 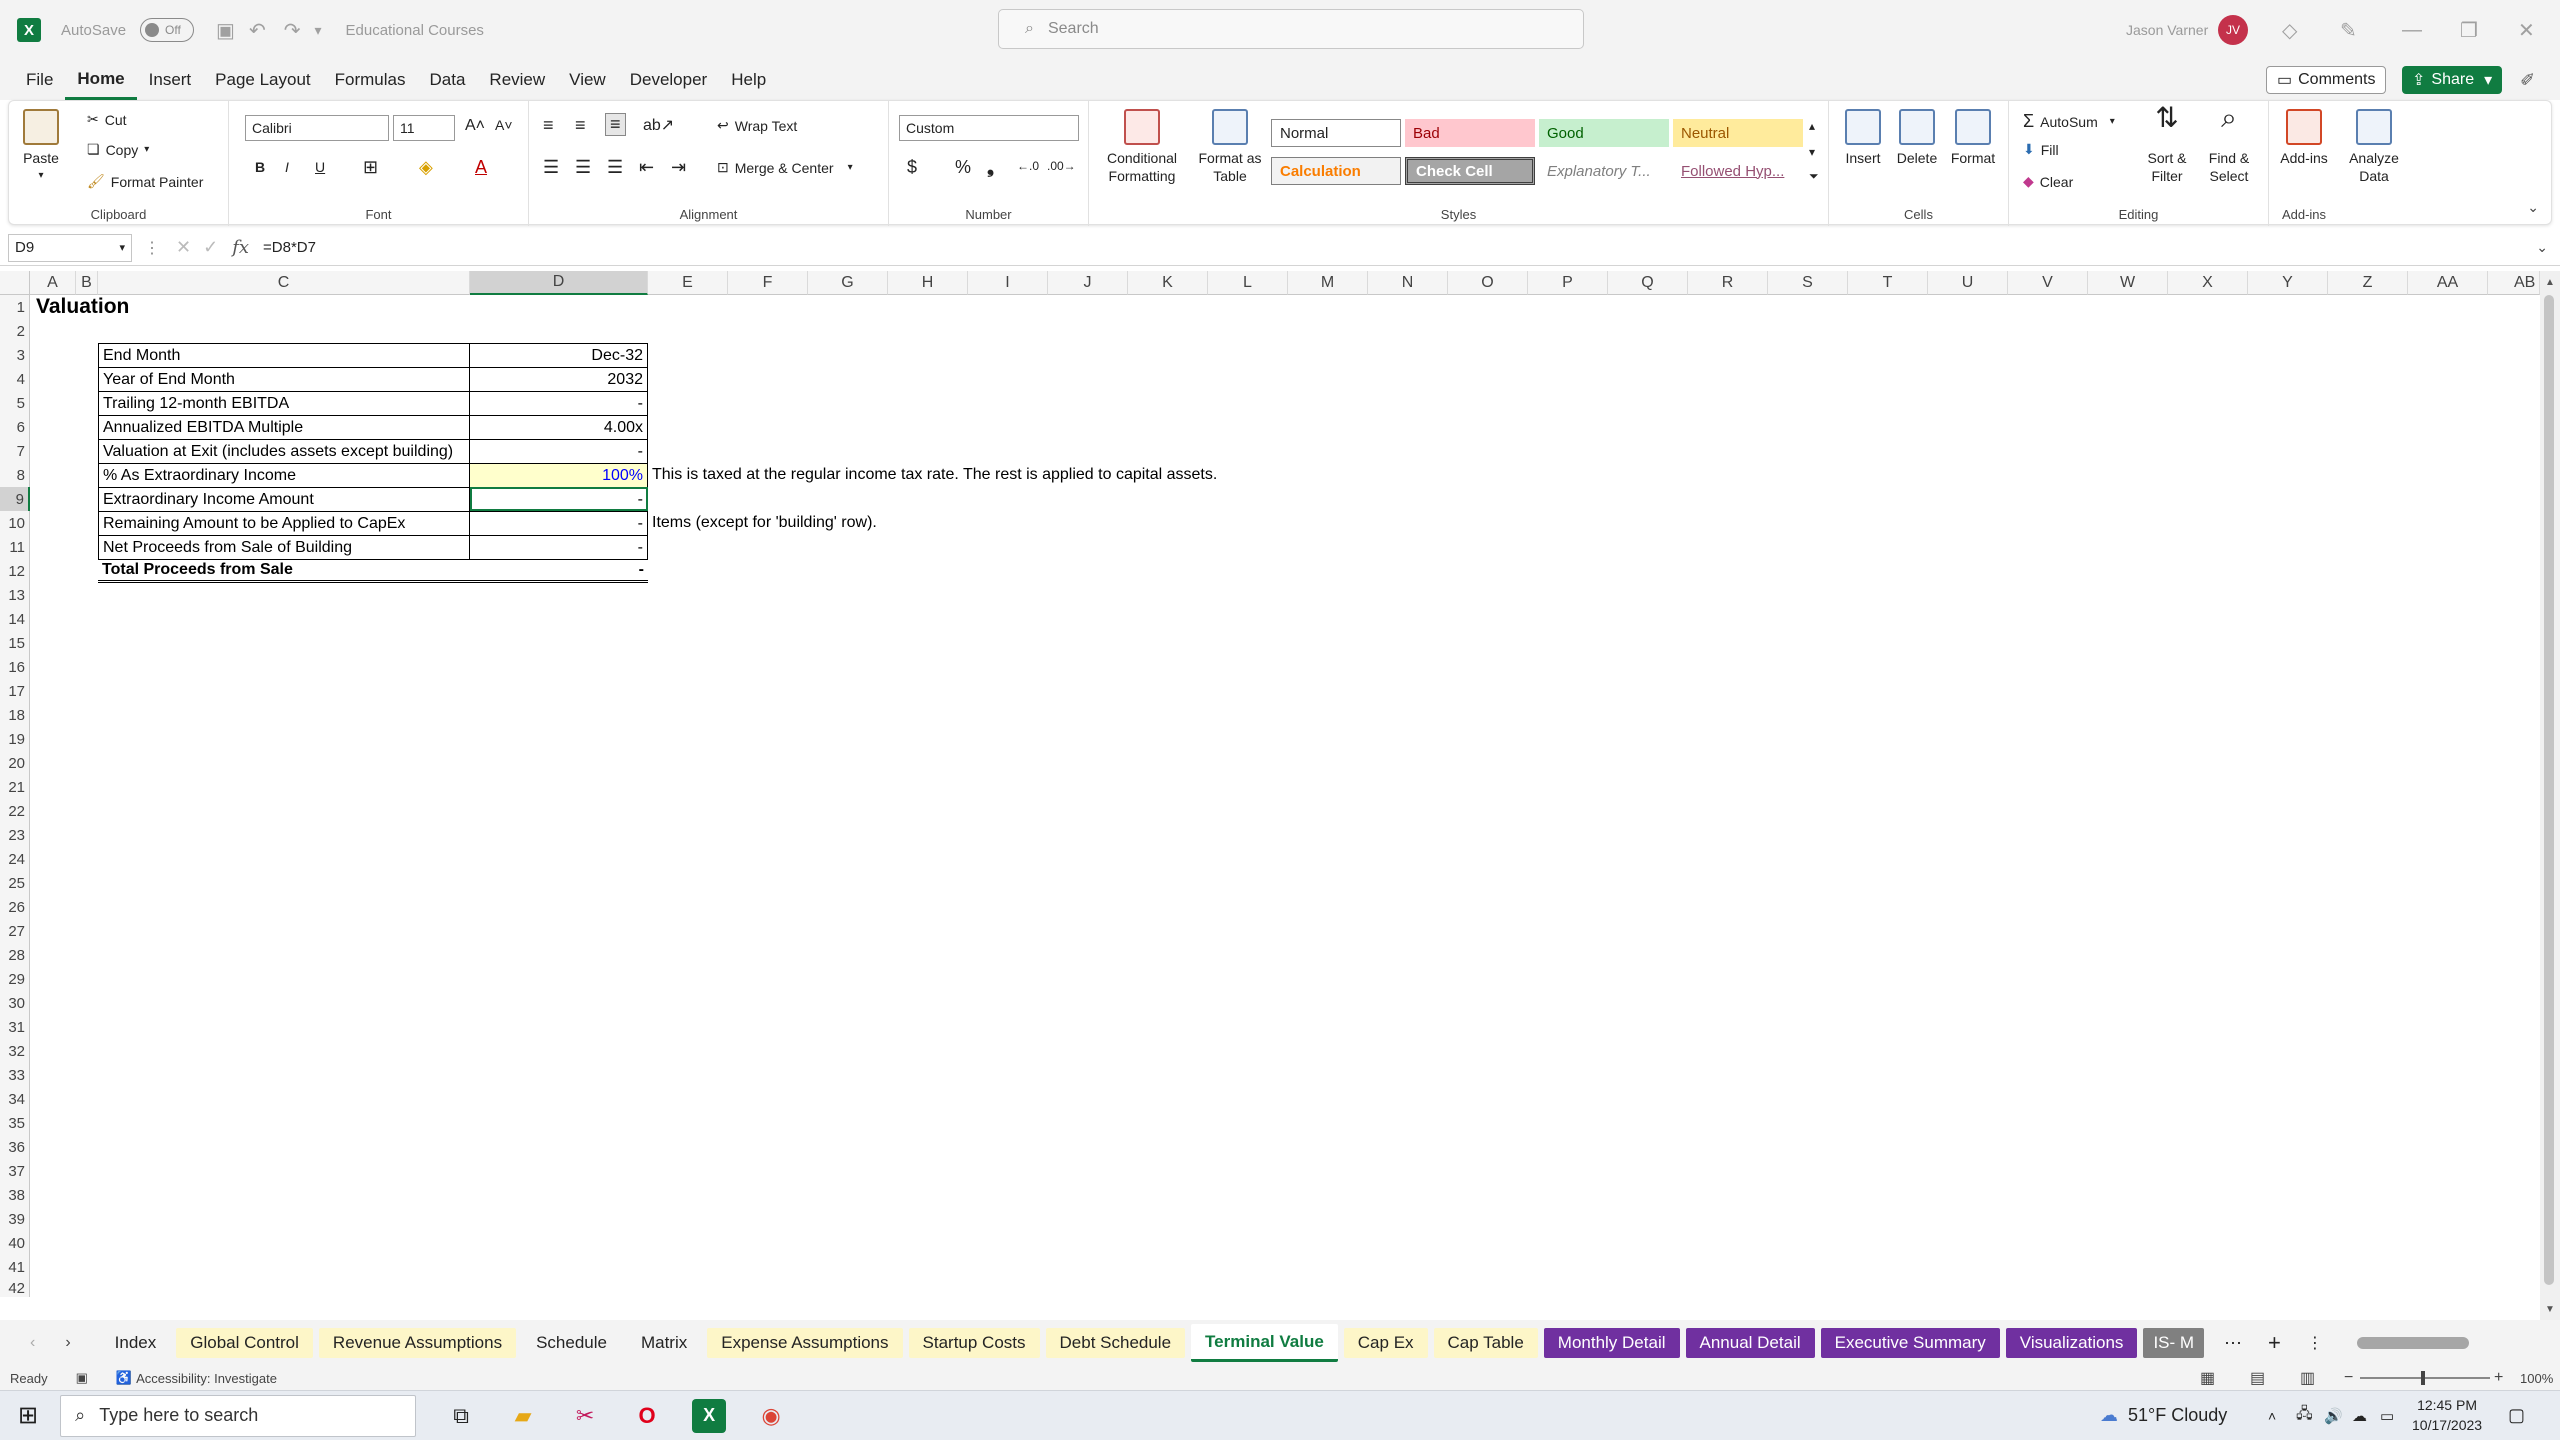 What do you see at coordinates (284, 499) in the screenshot?
I see `table-row-label: Extraordinary Income Amount` at bounding box center [284, 499].